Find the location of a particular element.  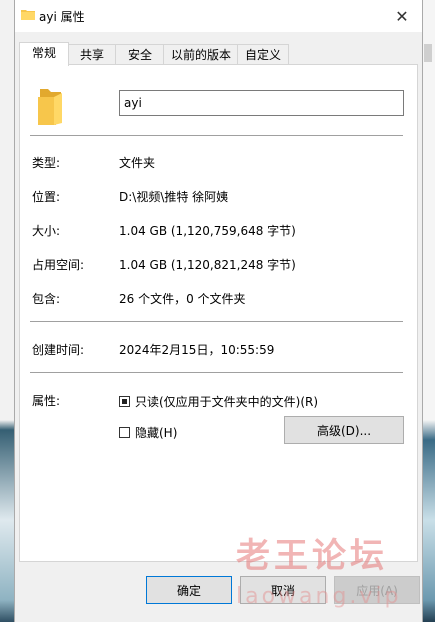

close-button: ✕ is located at coordinates (402, 16).